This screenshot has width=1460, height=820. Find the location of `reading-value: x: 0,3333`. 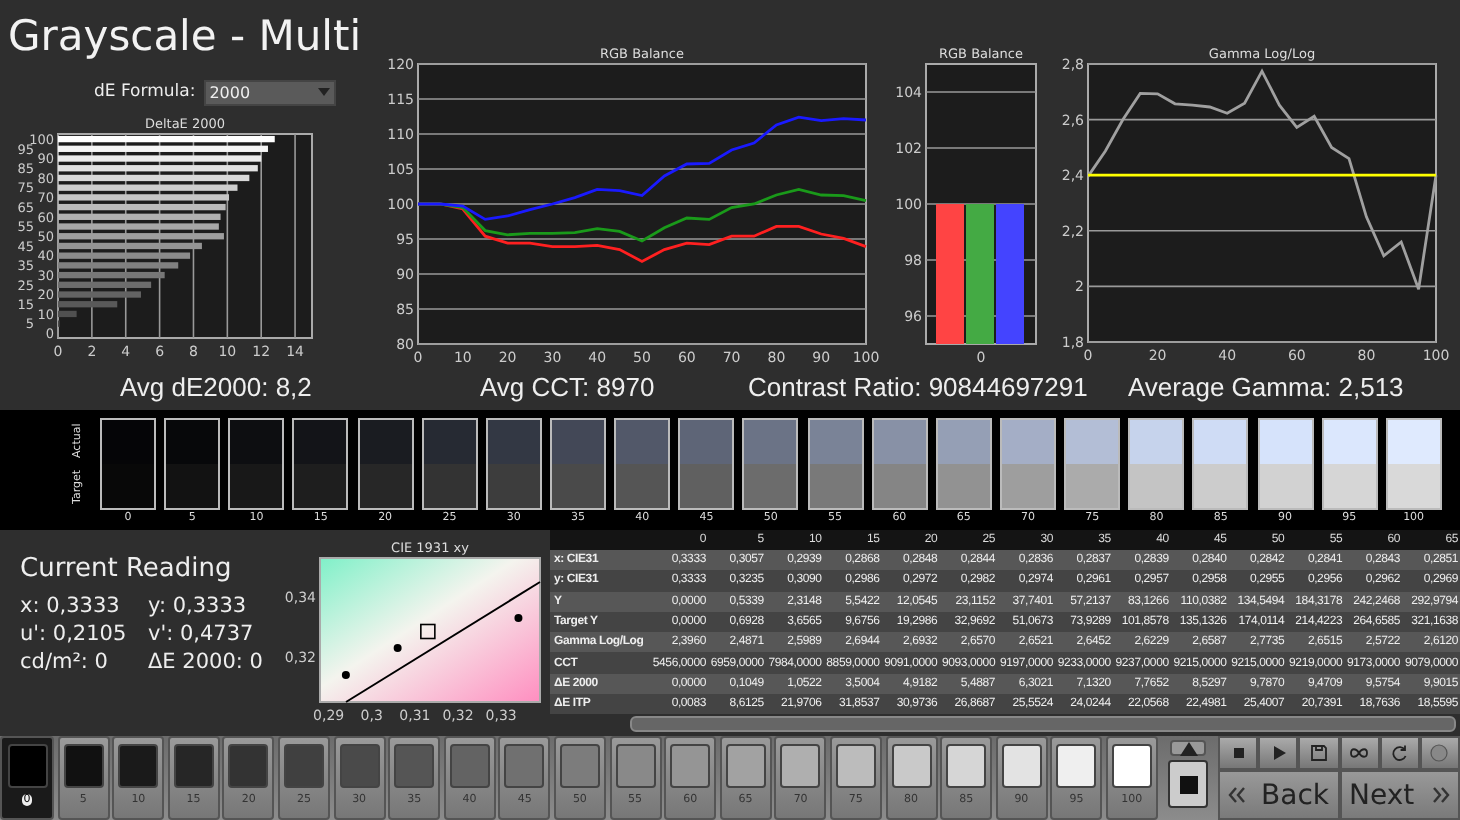

reading-value: x: 0,3333 is located at coordinates (71, 605).